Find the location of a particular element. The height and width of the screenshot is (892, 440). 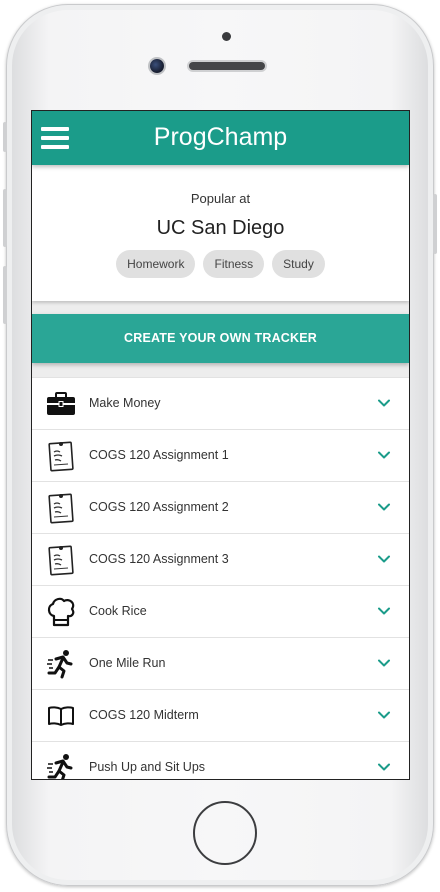

app-bar: ProgChamp is located at coordinates (220, 138).